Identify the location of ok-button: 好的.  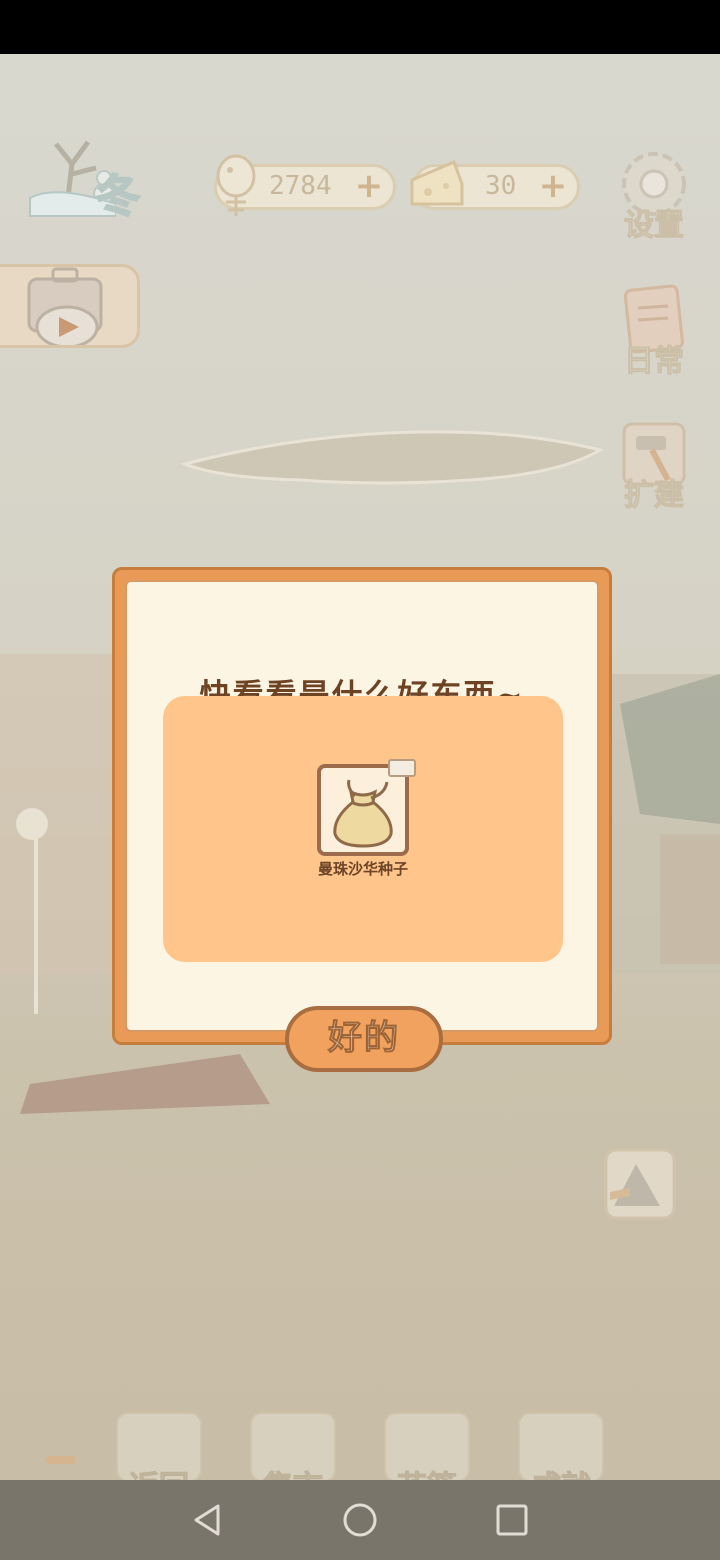
(364, 1039).